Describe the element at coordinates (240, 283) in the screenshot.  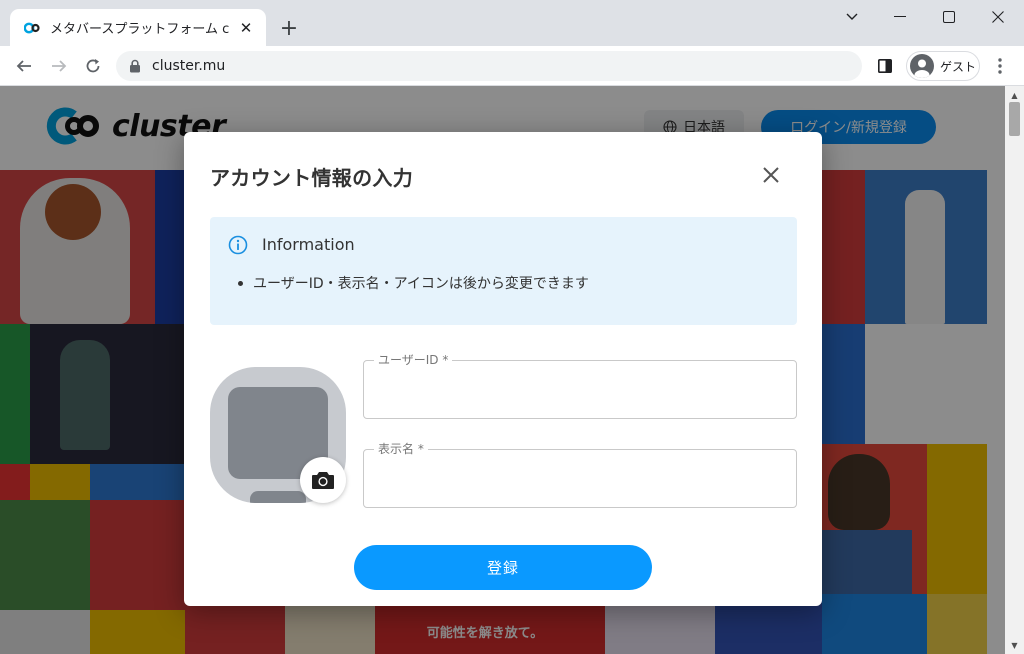
I see `bullet` at that location.